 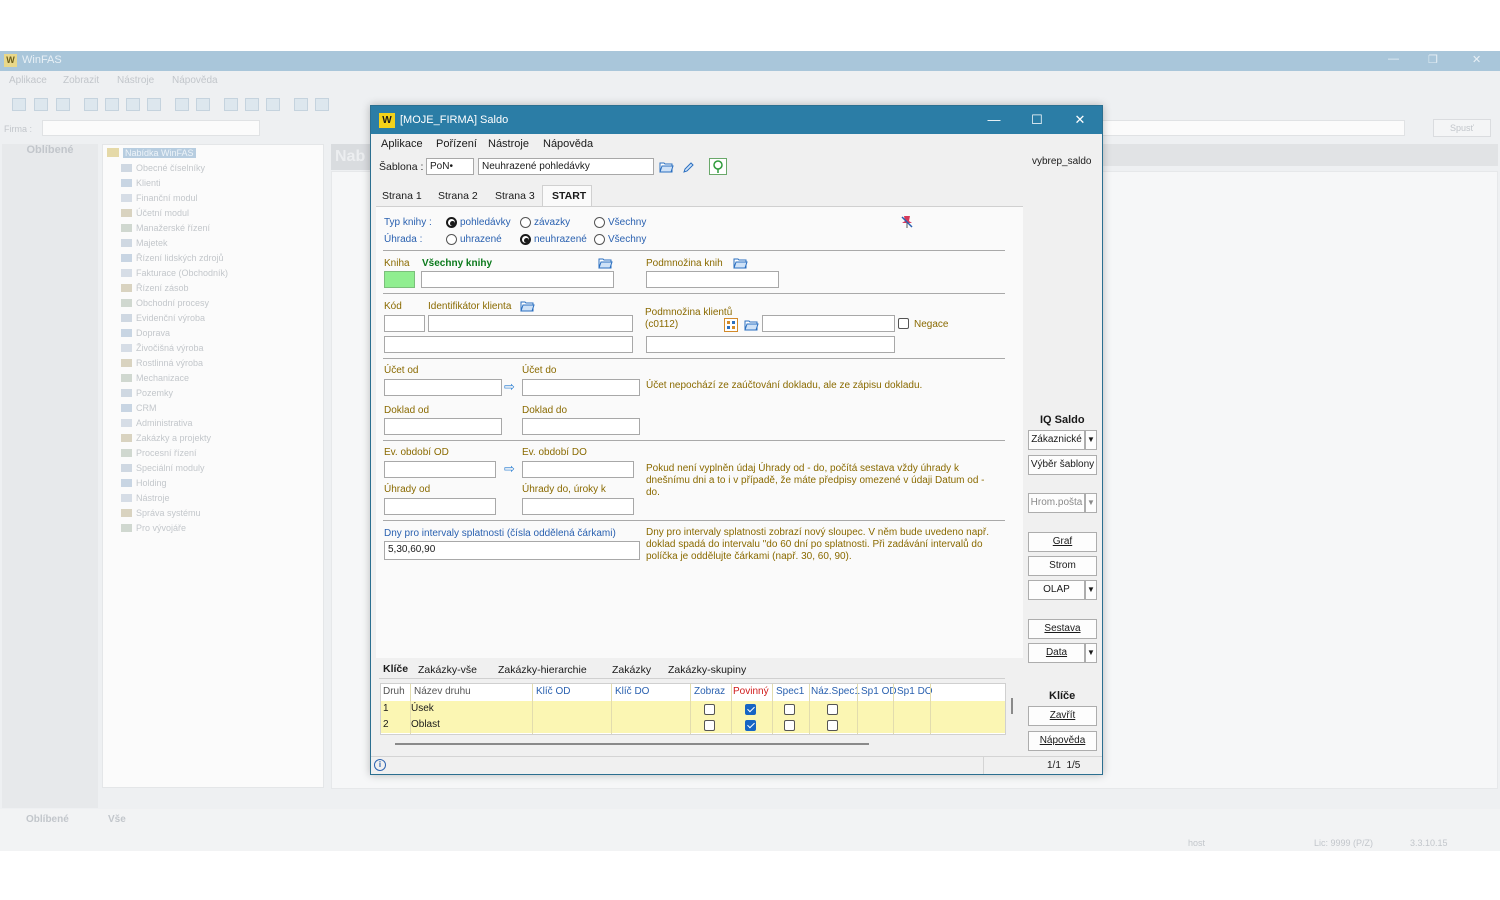 What do you see at coordinates (160, 303) in the screenshot?
I see `tree-item: Obchodní procesy` at bounding box center [160, 303].